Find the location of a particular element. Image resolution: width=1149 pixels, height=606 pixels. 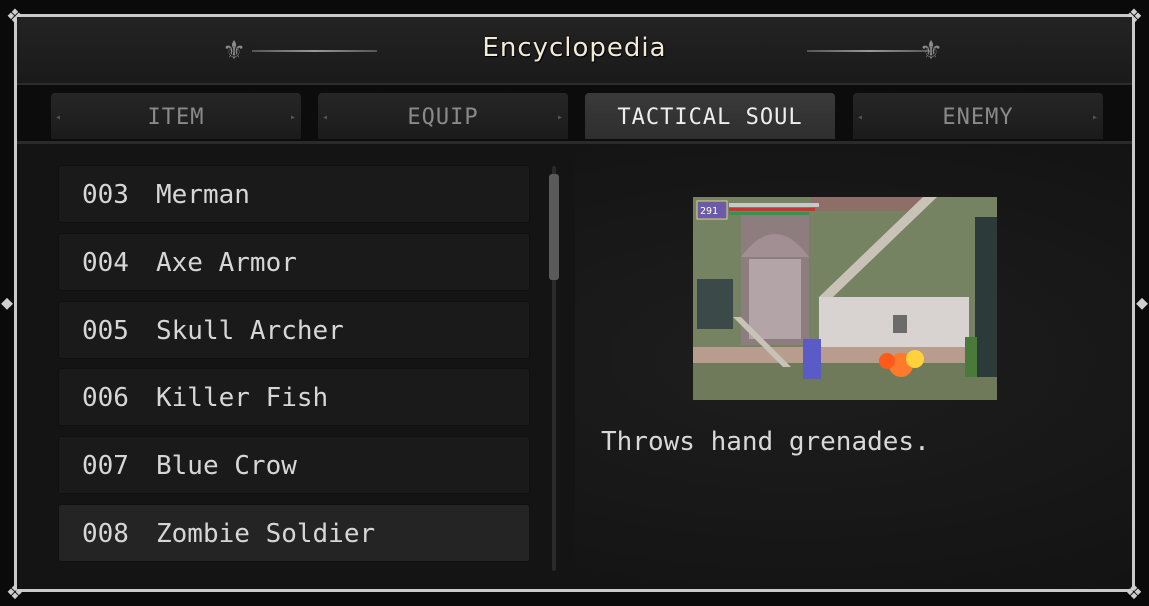

tab-label: ENEMY is located at coordinates (978, 117).